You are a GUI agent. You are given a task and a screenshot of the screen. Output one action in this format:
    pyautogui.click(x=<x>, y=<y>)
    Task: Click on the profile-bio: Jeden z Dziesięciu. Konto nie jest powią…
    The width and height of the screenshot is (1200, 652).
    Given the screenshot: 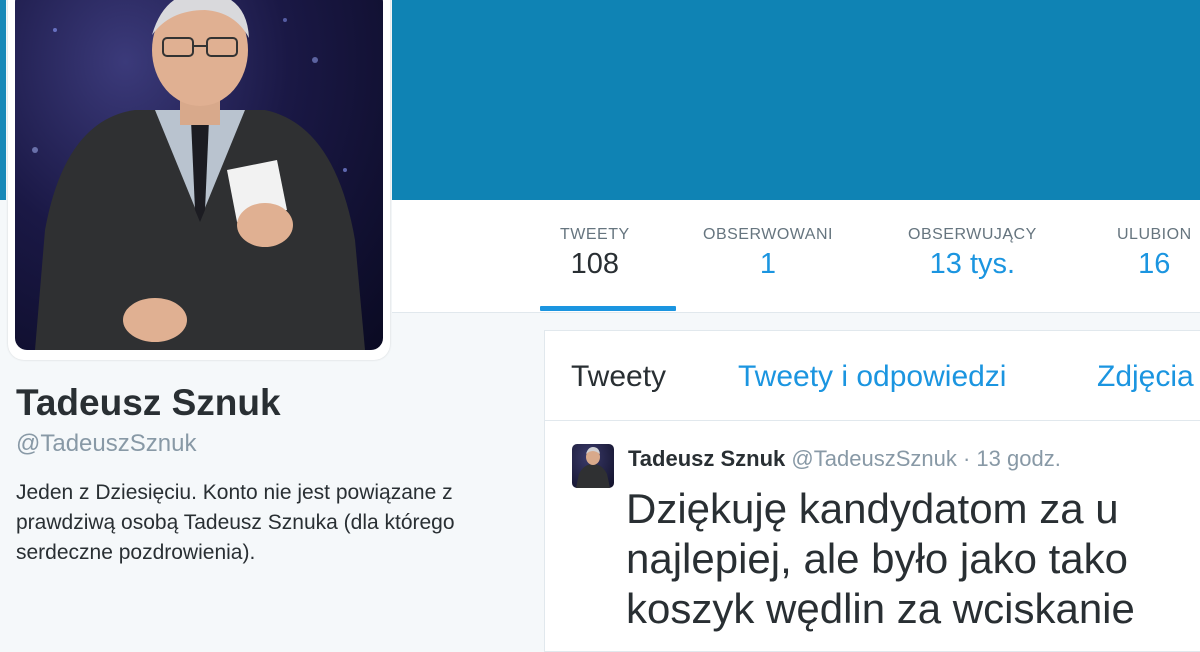 What is the action you would take?
    pyautogui.click(x=235, y=522)
    